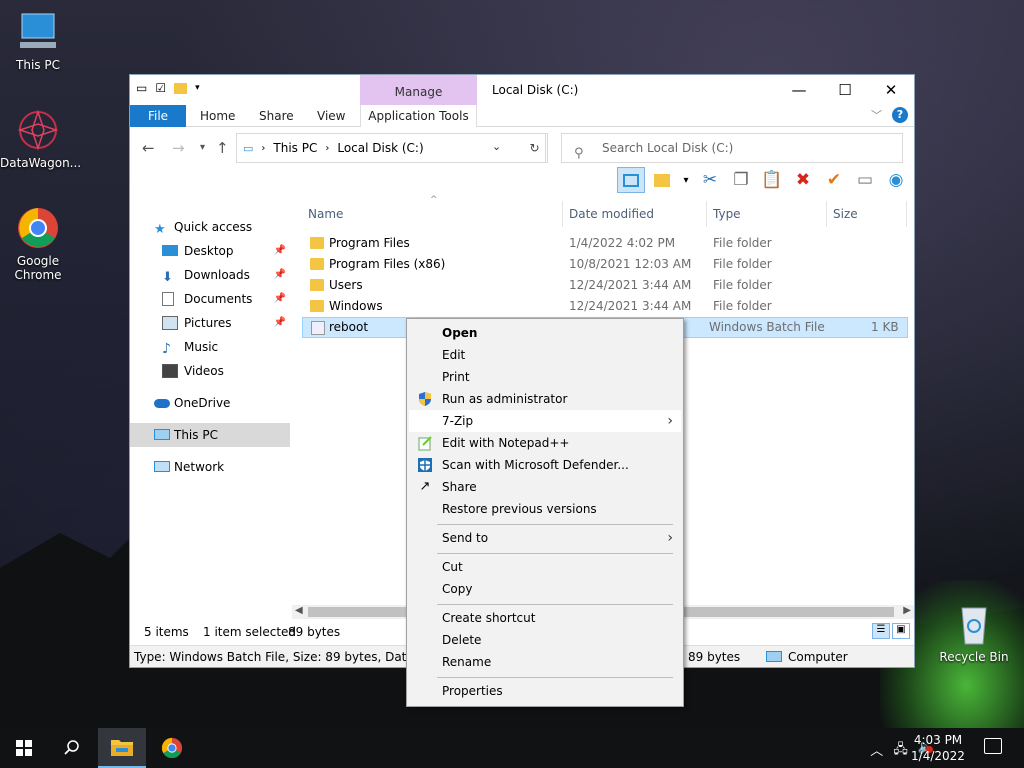  What do you see at coordinates (201, 347) in the screenshot?
I see `nav-label: Music` at bounding box center [201, 347].